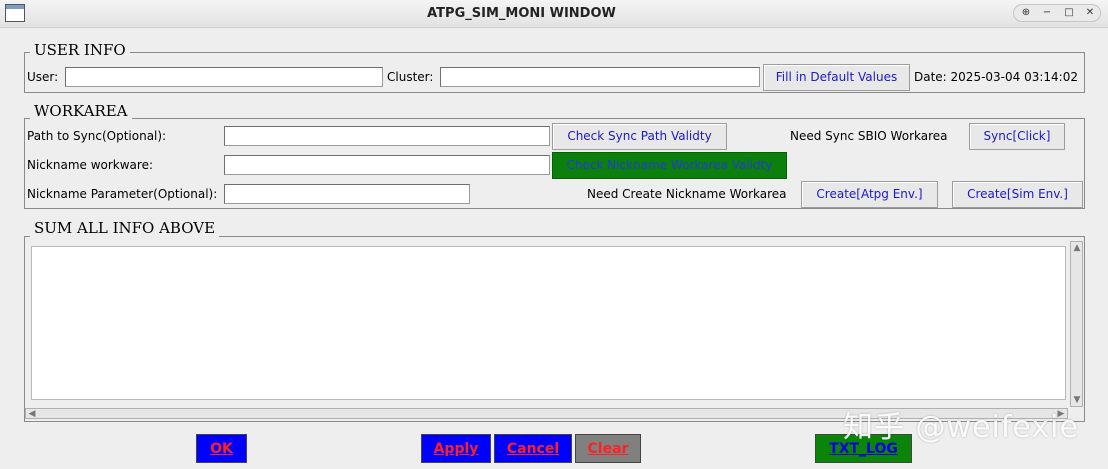  Describe the element at coordinates (1076, 324) in the screenshot. I see `vertical-scrollbar: ▲ ▼` at that location.